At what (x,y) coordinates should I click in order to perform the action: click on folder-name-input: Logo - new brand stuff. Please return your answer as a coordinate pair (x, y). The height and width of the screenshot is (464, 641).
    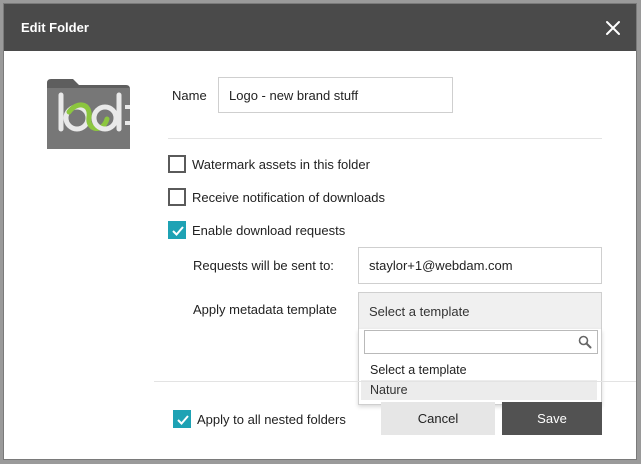
    Looking at the image, I should click on (335, 95).